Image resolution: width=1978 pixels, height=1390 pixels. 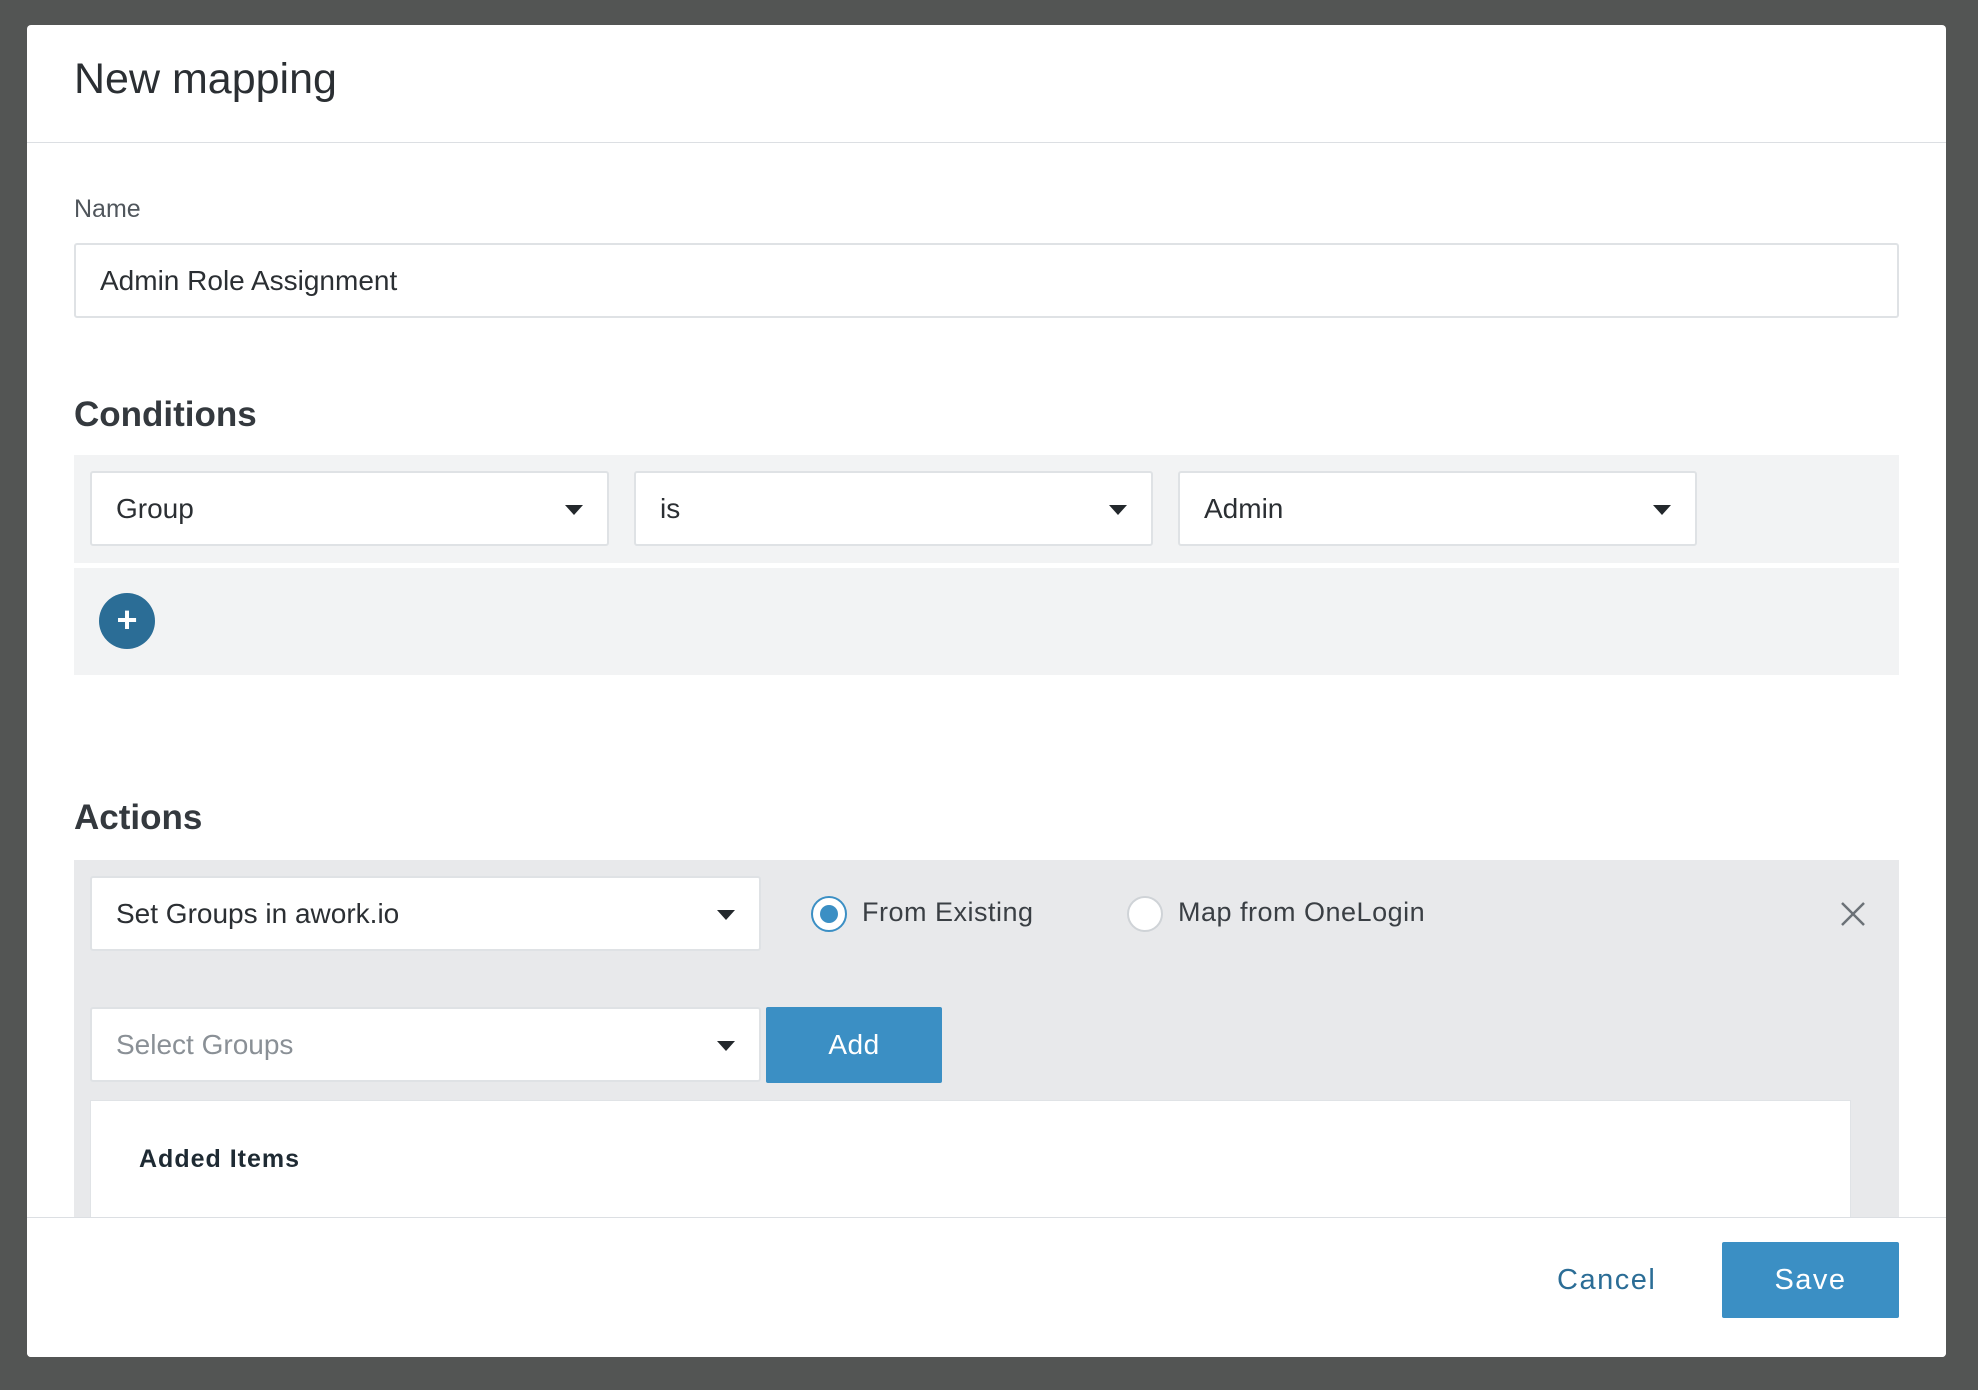 I want to click on condition-value-select: Admin, so click(x=1437, y=508).